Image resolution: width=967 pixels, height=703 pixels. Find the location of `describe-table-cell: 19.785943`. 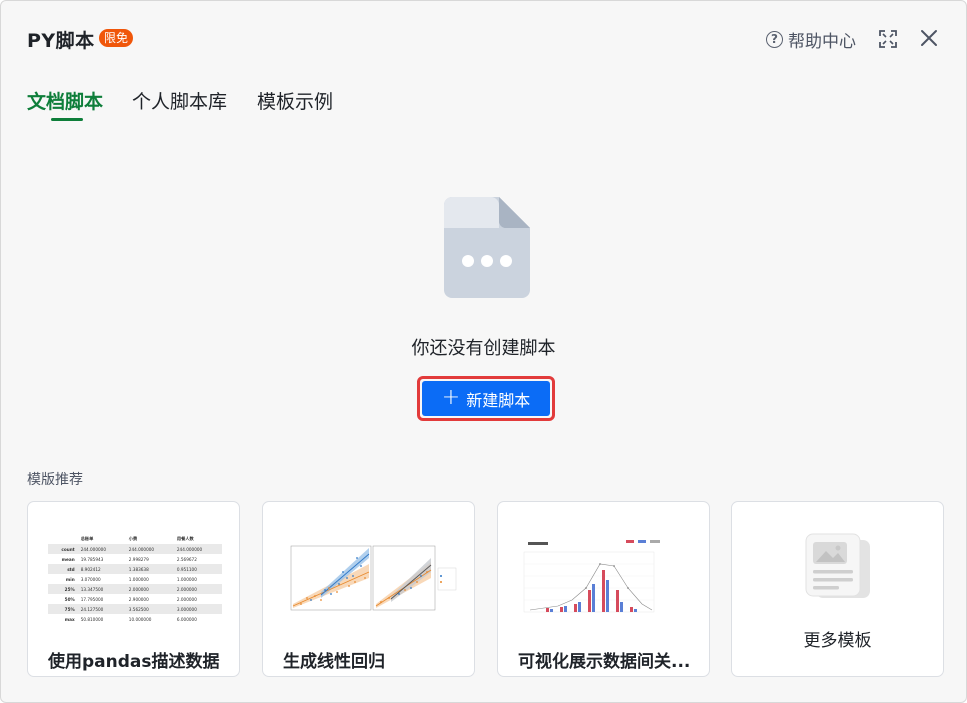

describe-table-cell: 19.785943 is located at coordinates (92, 559).